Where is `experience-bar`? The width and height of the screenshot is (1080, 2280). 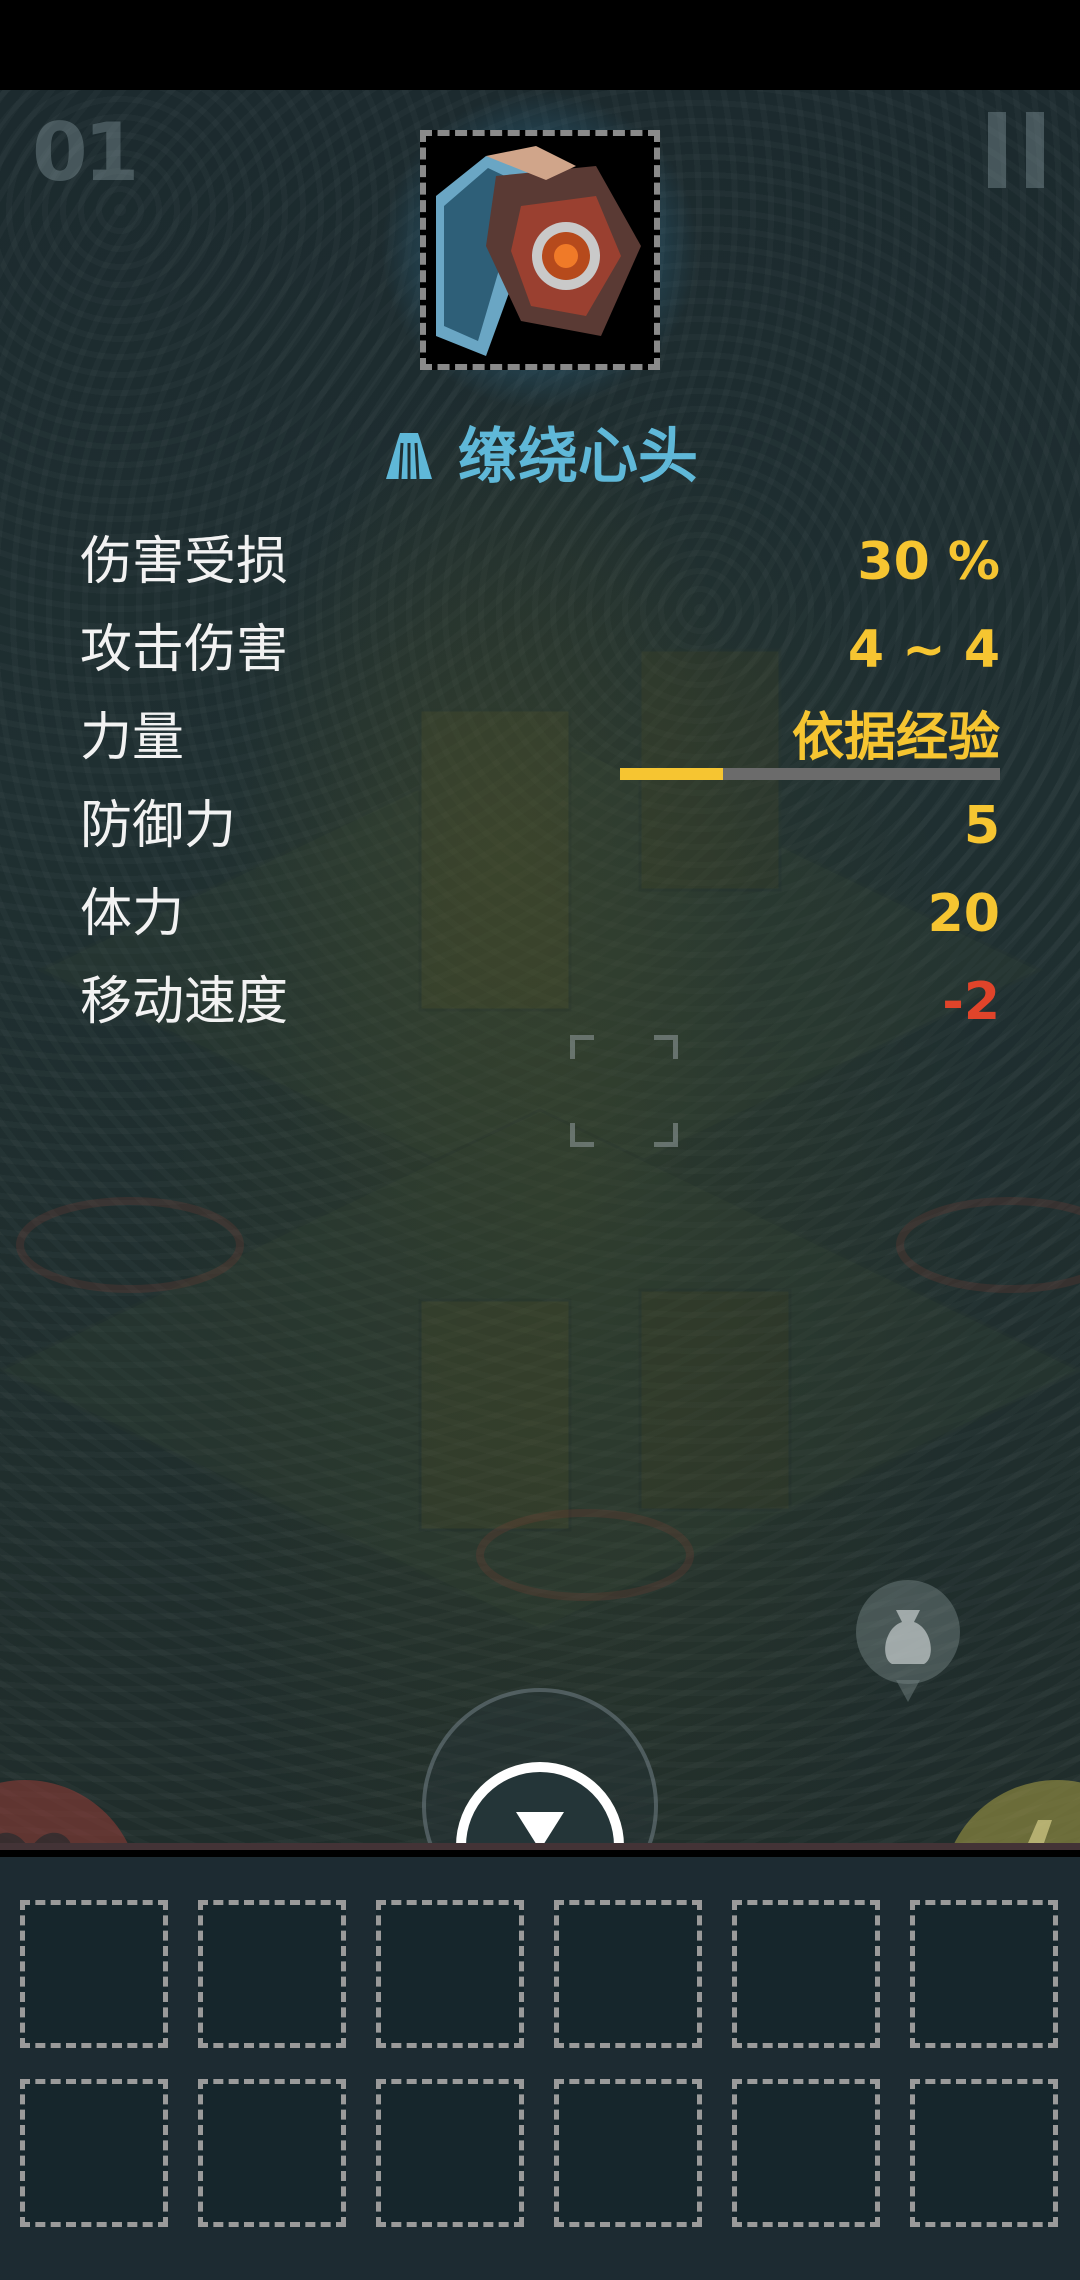
experience-bar is located at coordinates (810, 774).